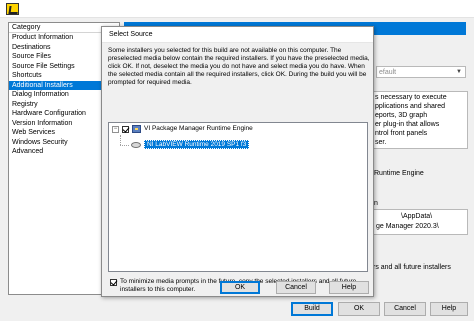 The width and height of the screenshot is (474, 321). What do you see at coordinates (136, 145) in the screenshot?
I see `disc-icon` at bounding box center [136, 145].